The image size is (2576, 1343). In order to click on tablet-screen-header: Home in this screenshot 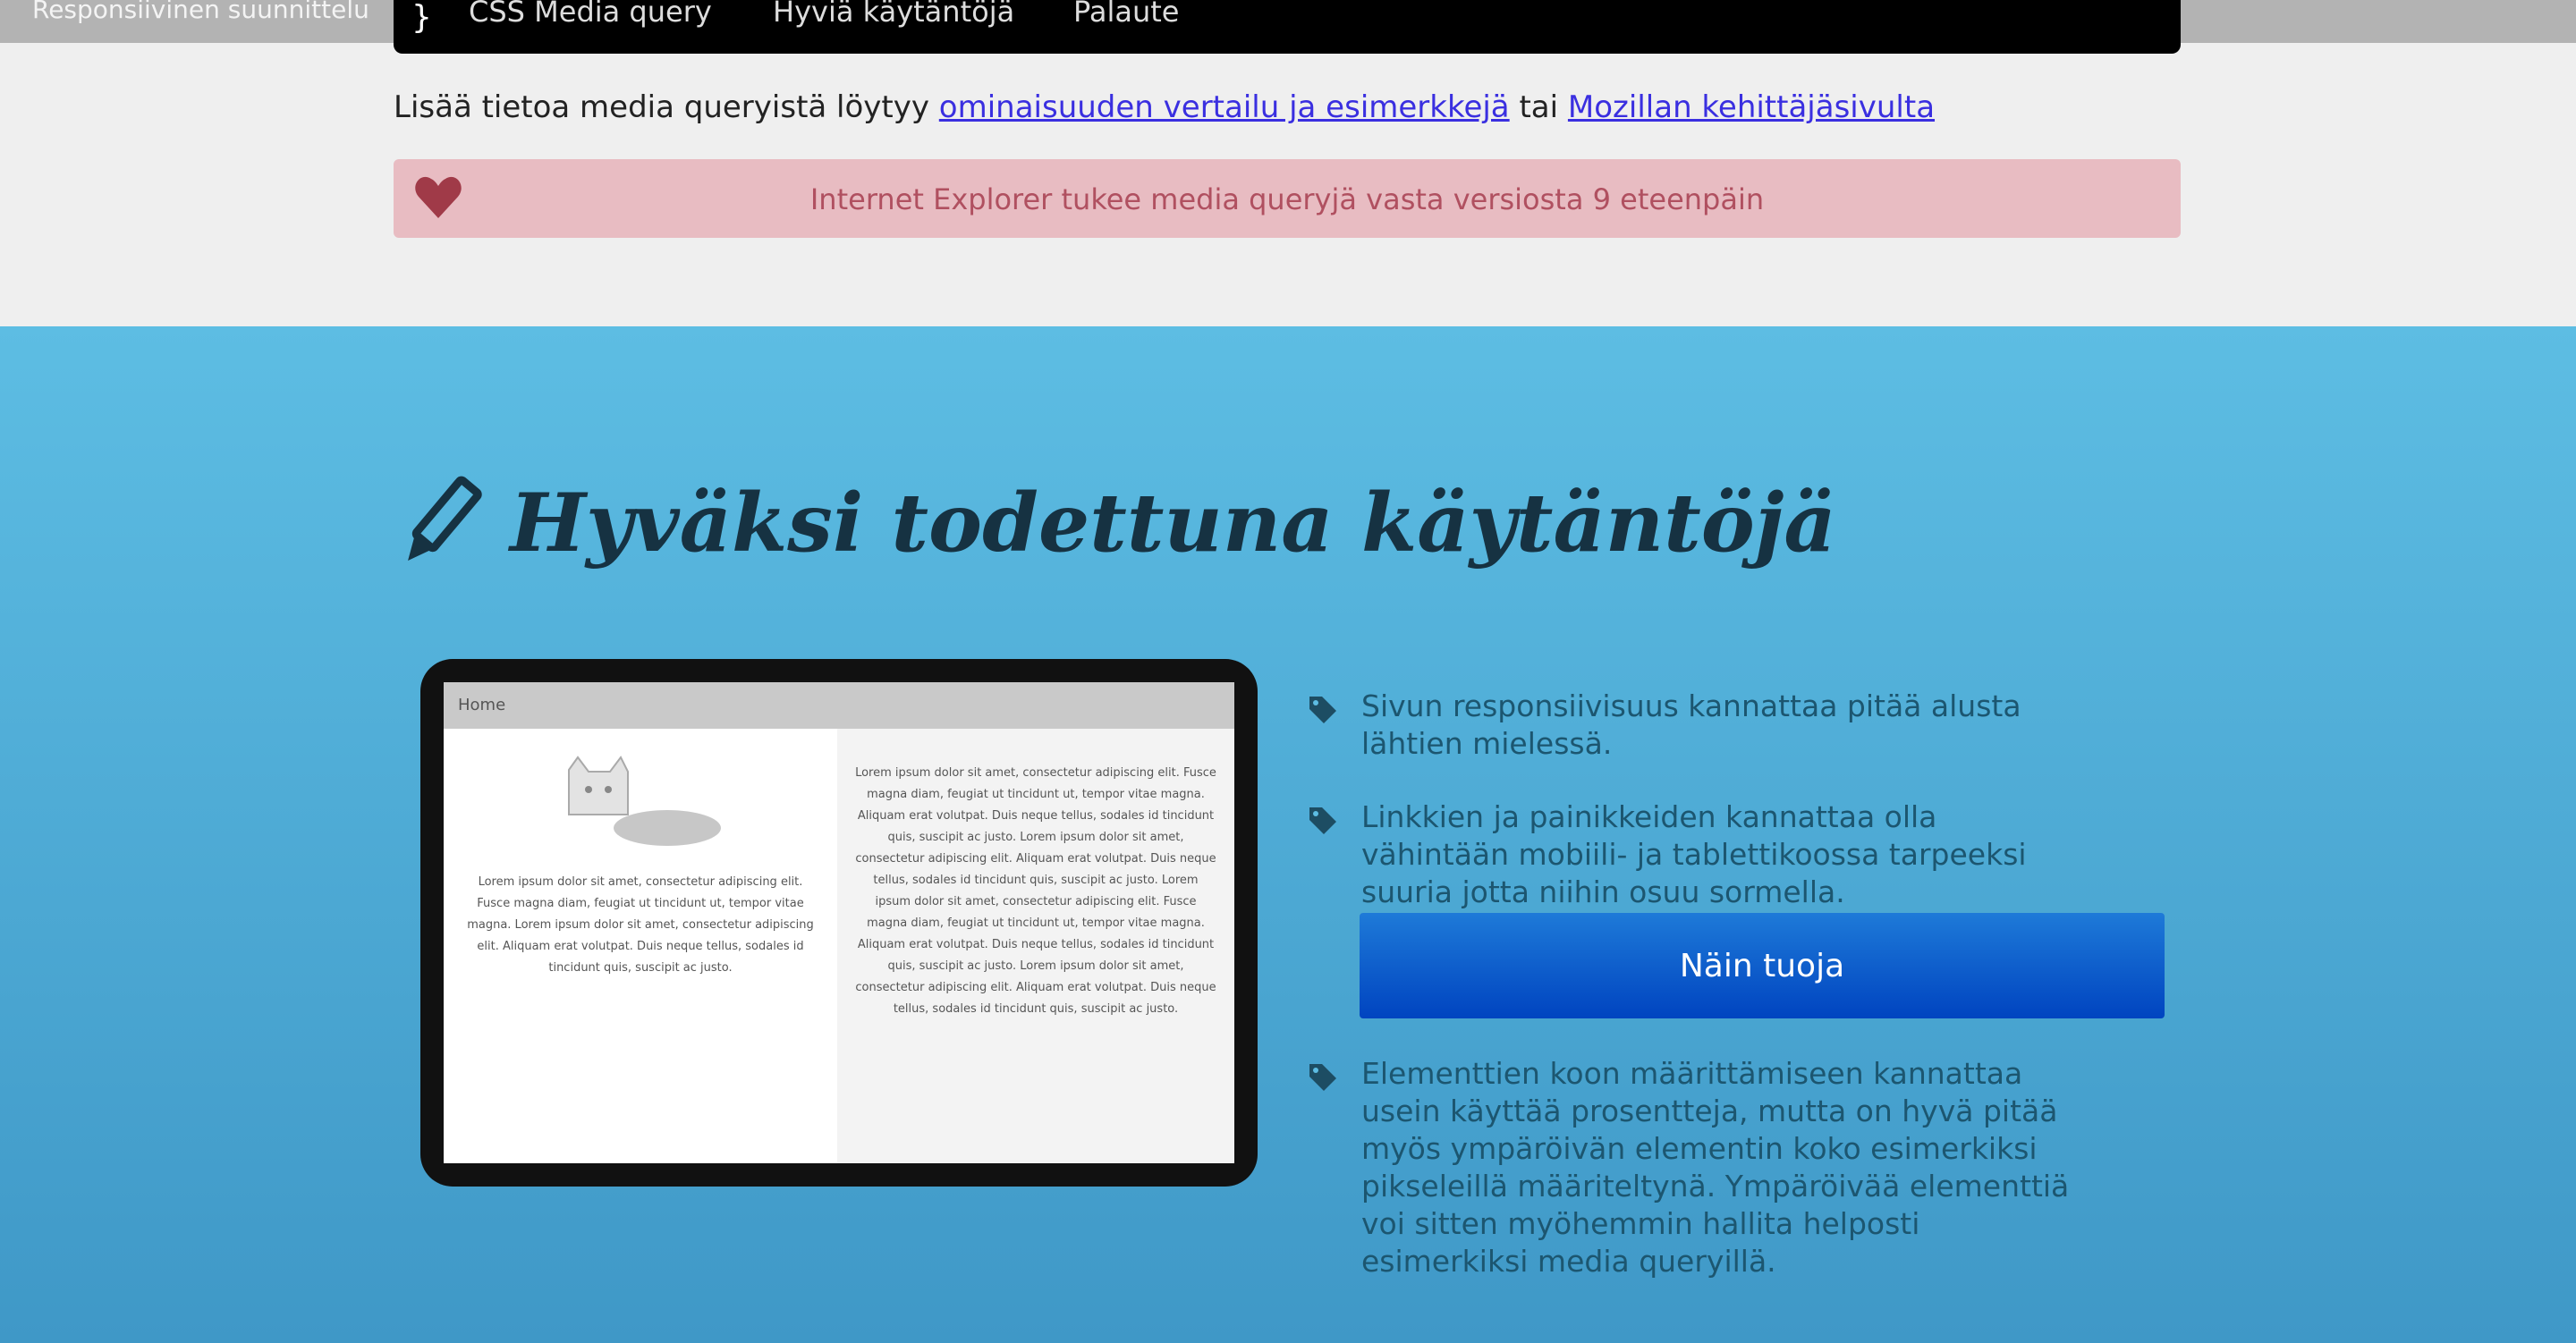, I will do `click(839, 705)`.